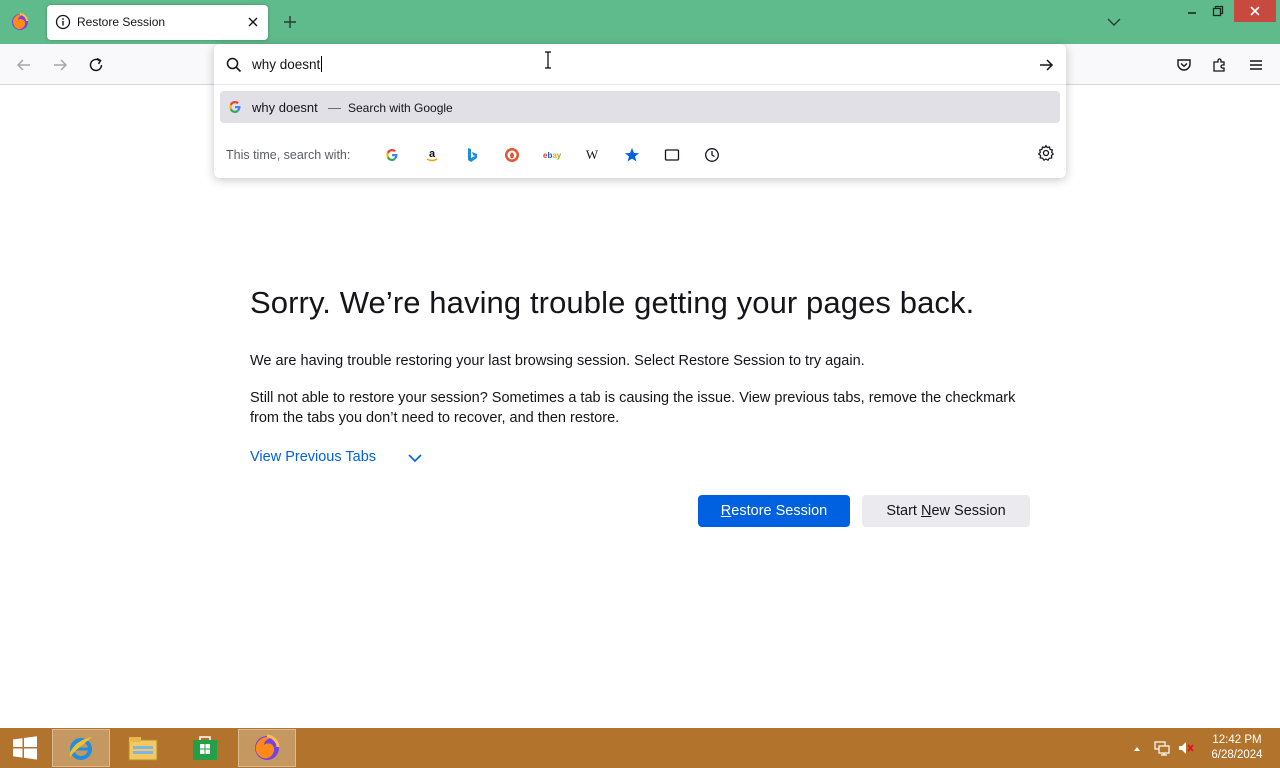 The height and width of the screenshot is (768, 1280). I want to click on tab-close-icon, so click(253, 22).